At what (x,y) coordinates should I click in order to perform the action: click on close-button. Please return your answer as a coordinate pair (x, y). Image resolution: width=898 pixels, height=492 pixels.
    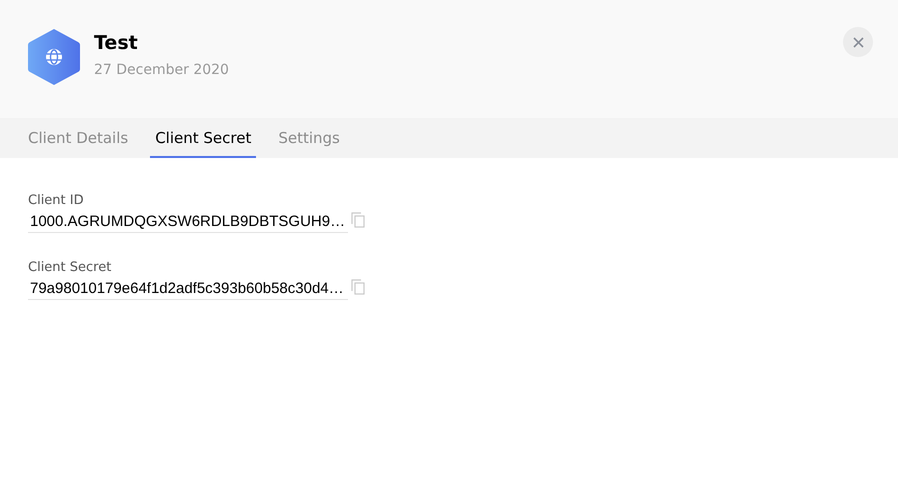
    Looking at the image, I should click on (858, 42).